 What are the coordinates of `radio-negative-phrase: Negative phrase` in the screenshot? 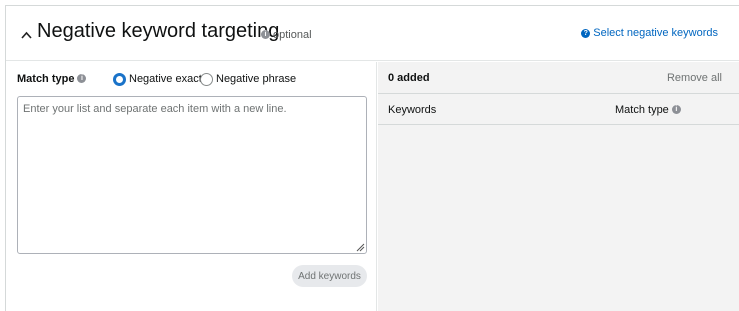 It's located at (248, 79).